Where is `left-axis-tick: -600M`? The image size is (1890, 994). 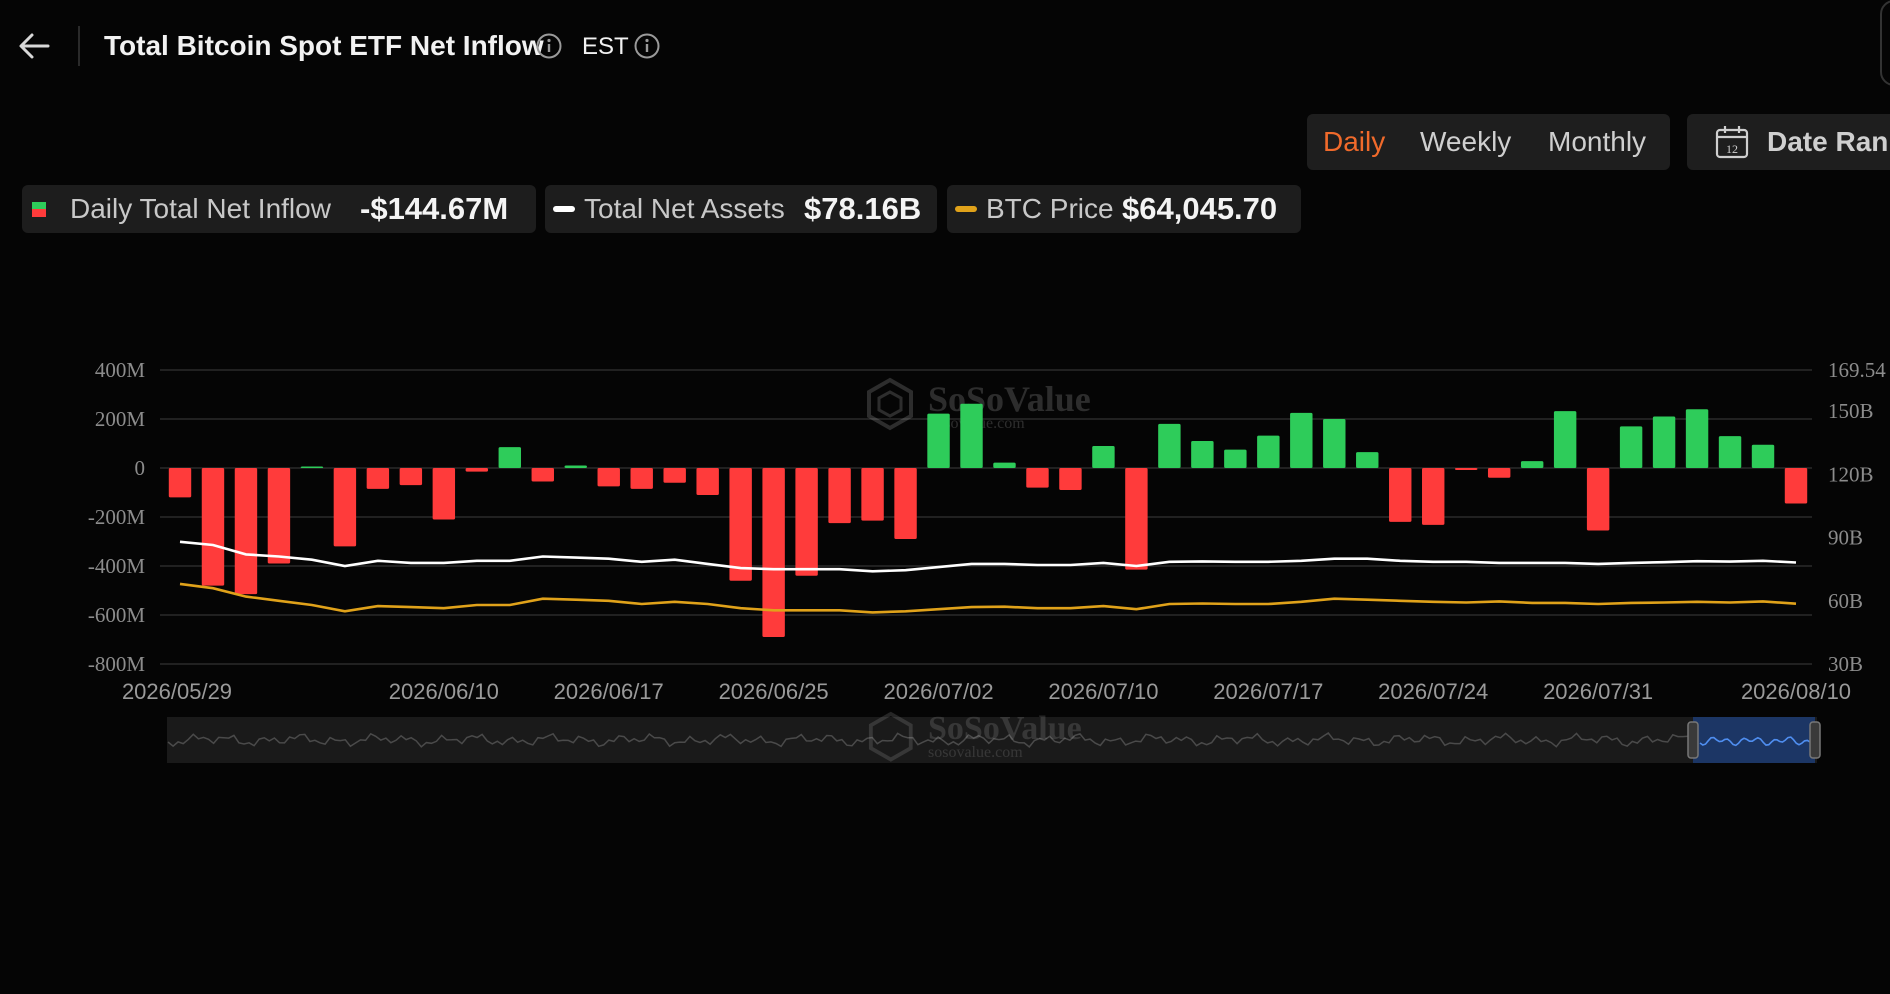
left-axis-tick: -600M is located at coordinates (116, 615).